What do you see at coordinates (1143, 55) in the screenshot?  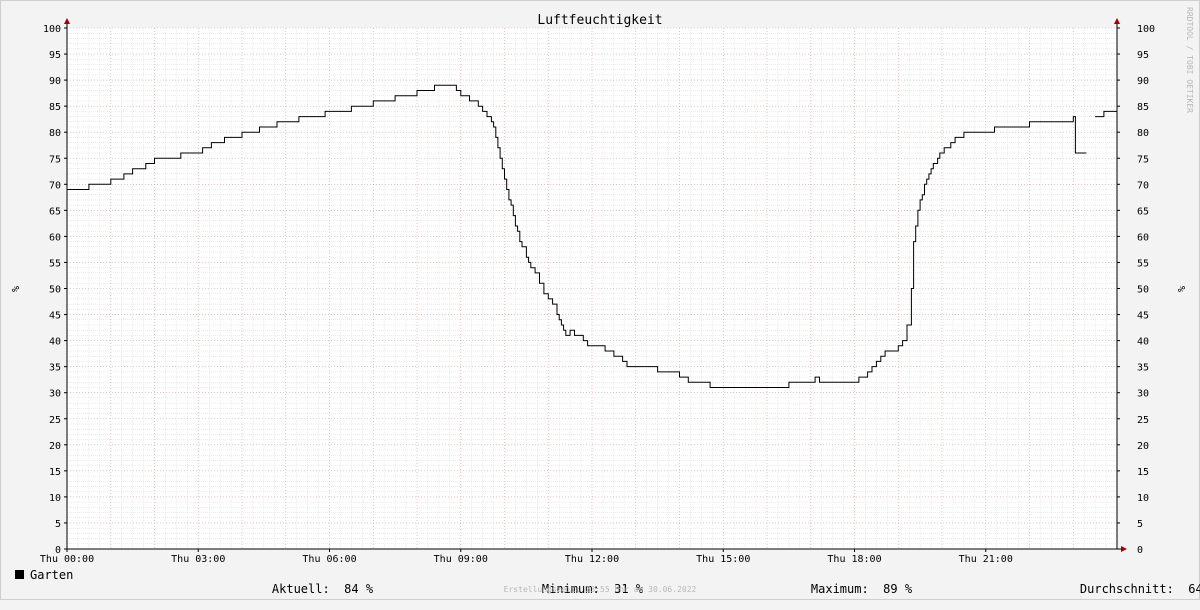 I see `y-tick-label-right: 95` at bounding box center [1143, 55].